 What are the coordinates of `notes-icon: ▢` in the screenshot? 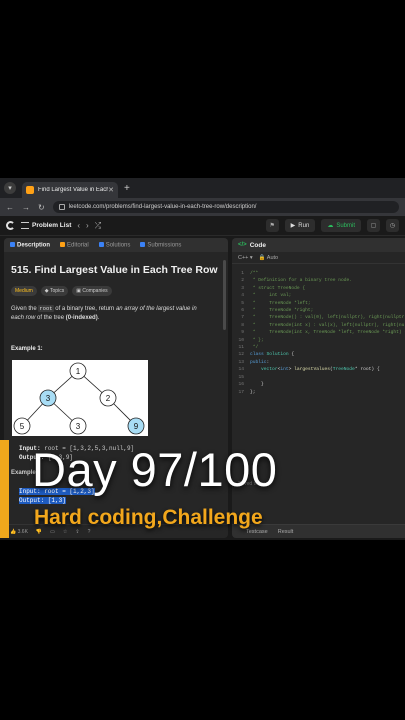 It's located at (373, 225).